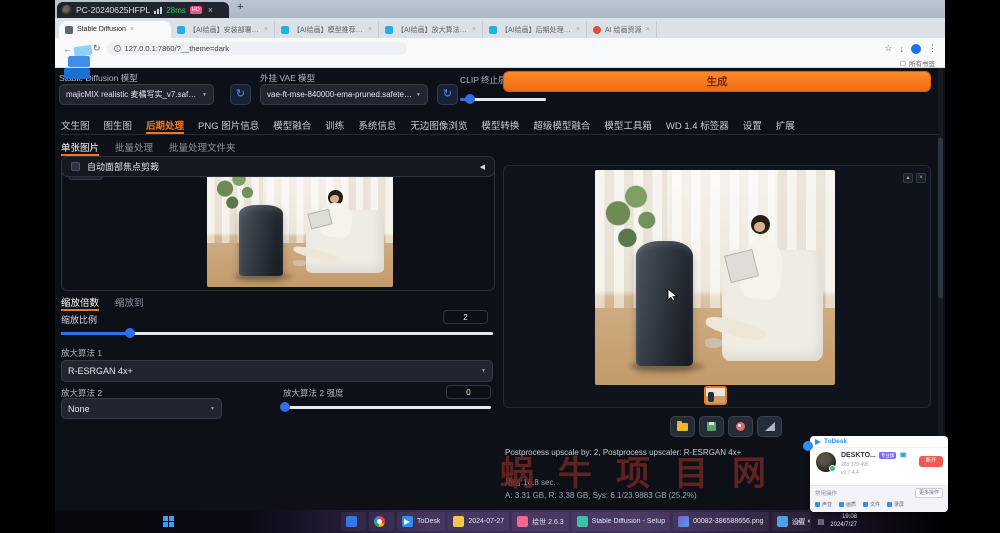  What do you see at coordinates (438, 126) in the screenshot?
I see `main-tab: 无边图像浏览` at bounding box center [438, 126].